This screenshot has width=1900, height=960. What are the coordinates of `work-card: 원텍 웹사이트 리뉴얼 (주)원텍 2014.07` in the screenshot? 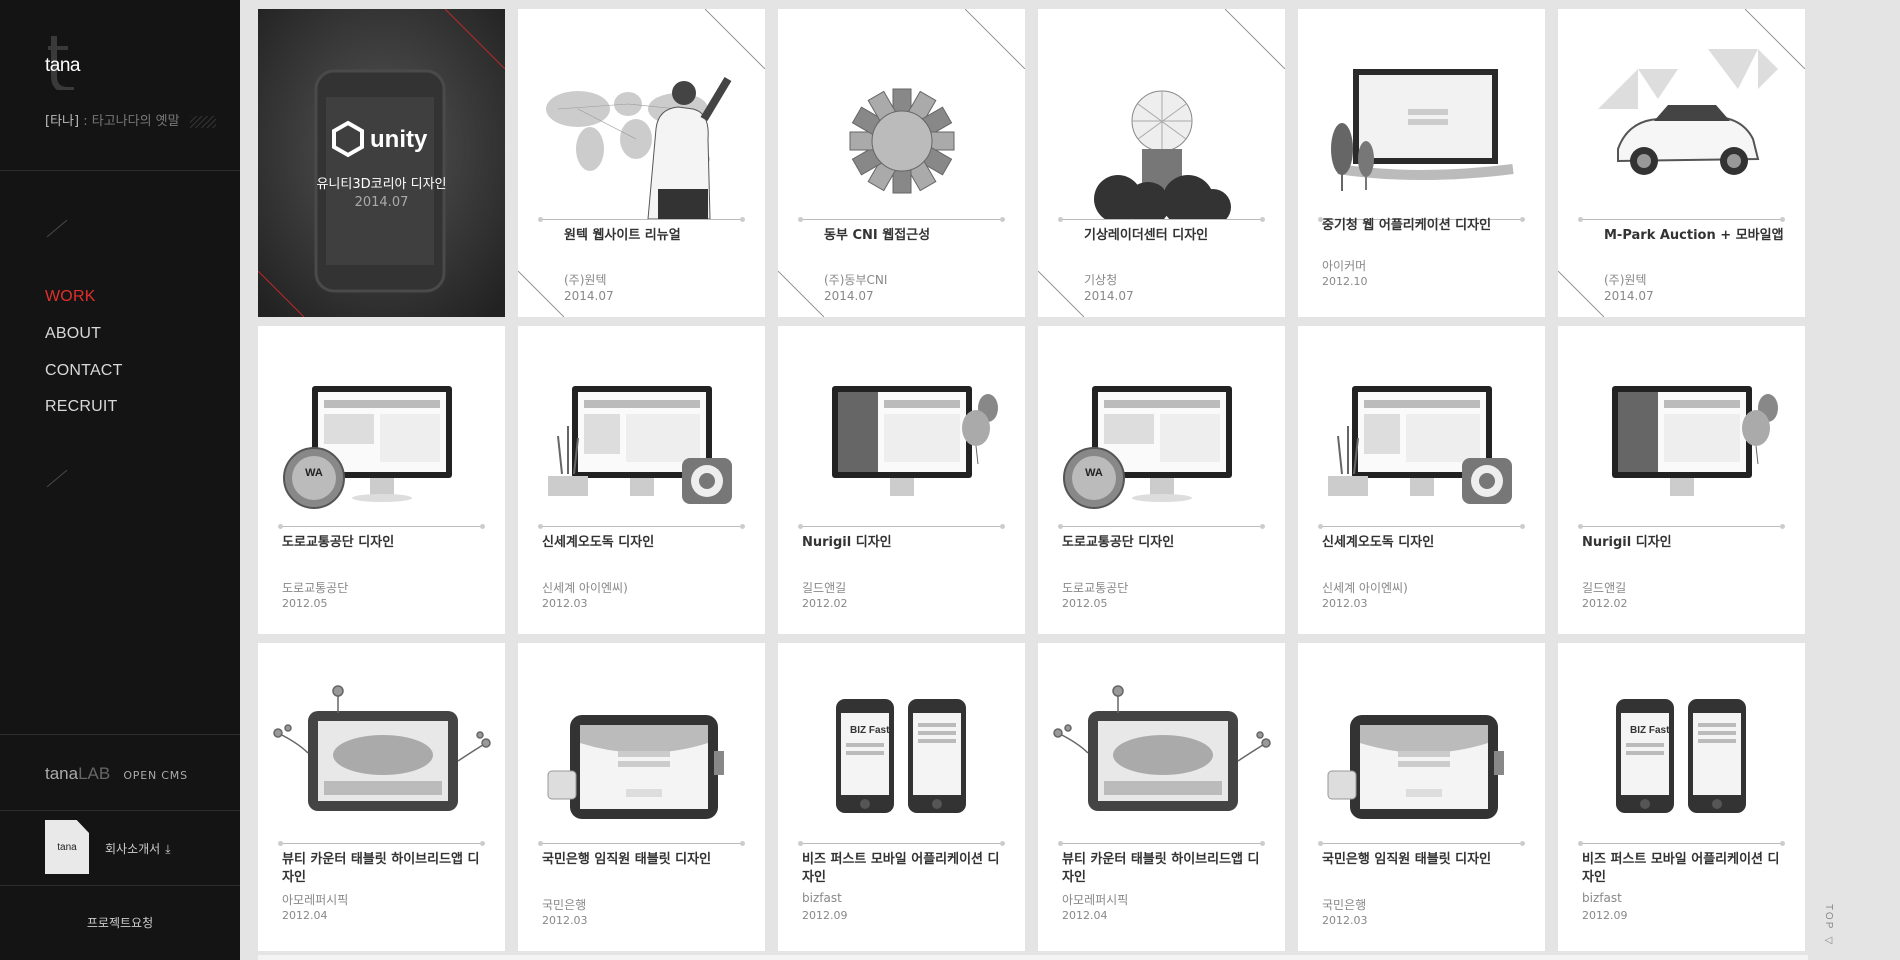 It's located at (641, 163).